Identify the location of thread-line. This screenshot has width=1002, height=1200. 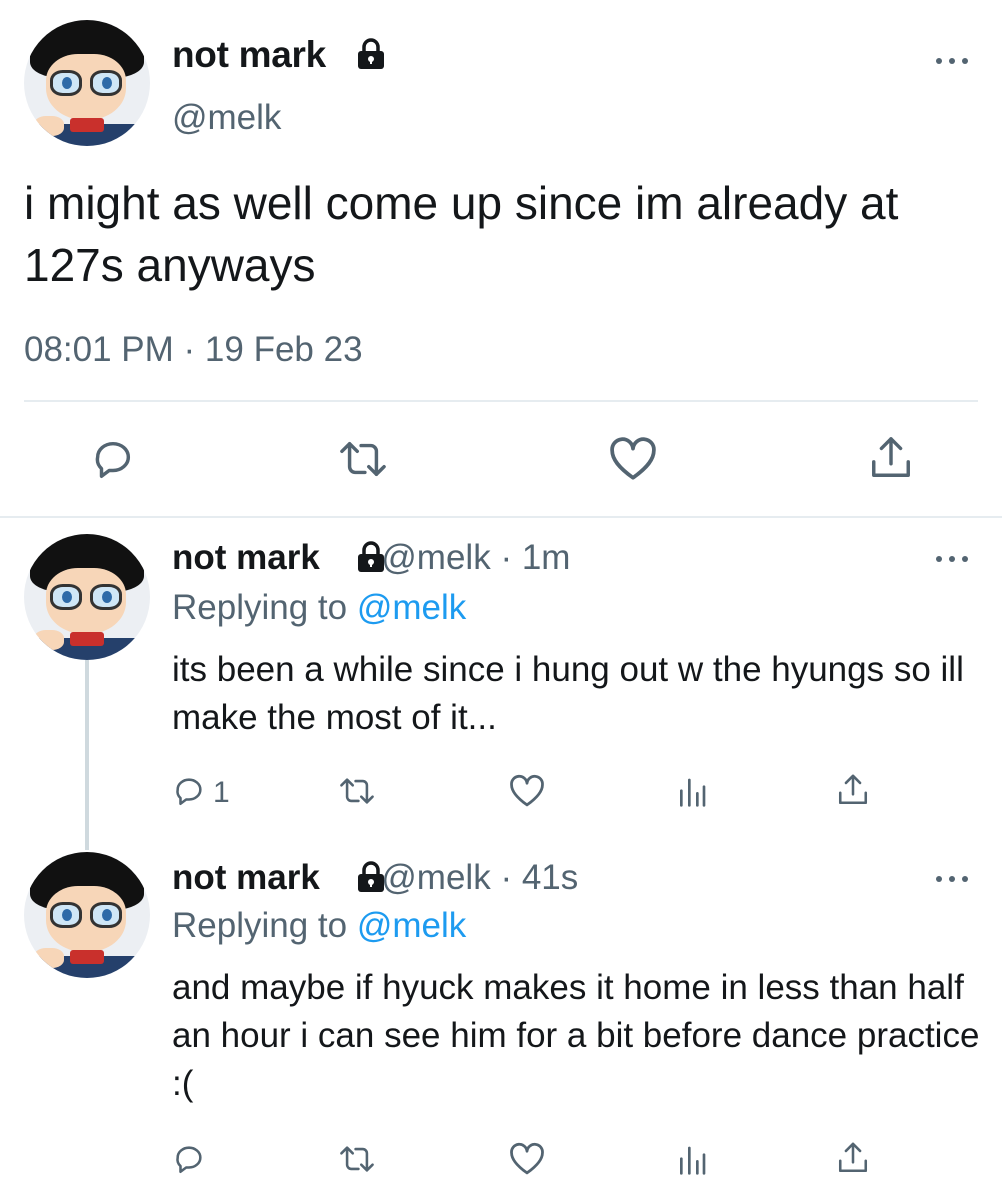
(87, 755).